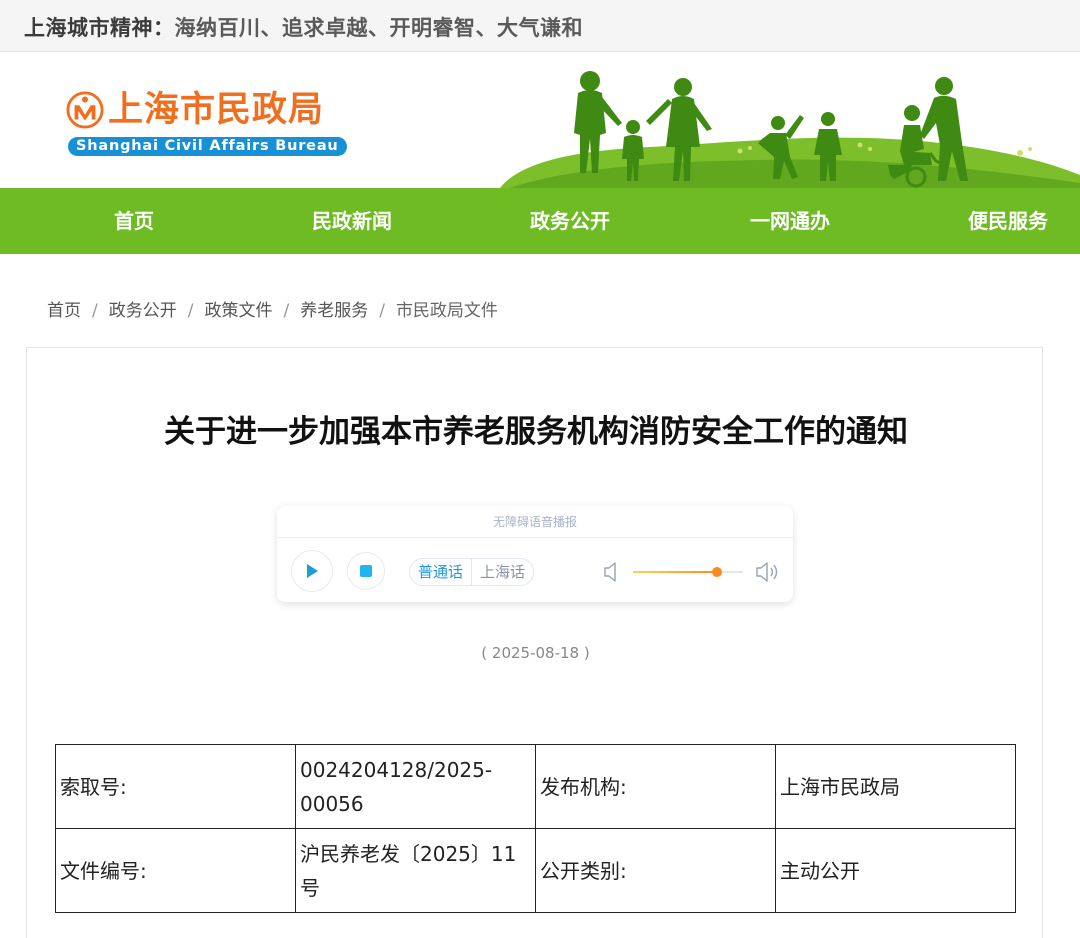 The width and height of the screenshot is (1080, 938). I want to click on nav-item-government-affairs: 政务公开, so click(570, 221).